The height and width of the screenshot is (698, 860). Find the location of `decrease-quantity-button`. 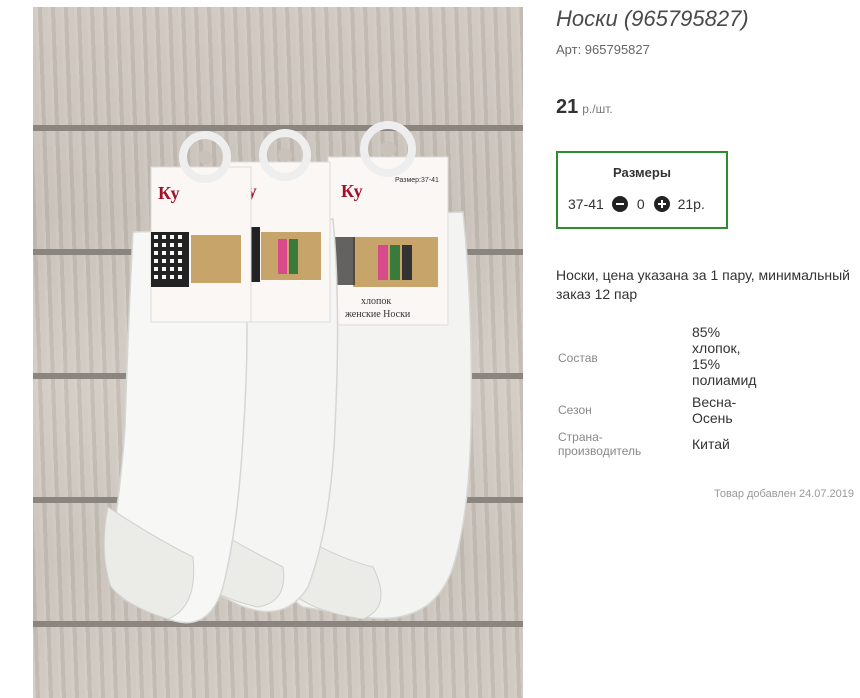

decrease-quantity-button is located at coordinates (619, 204).